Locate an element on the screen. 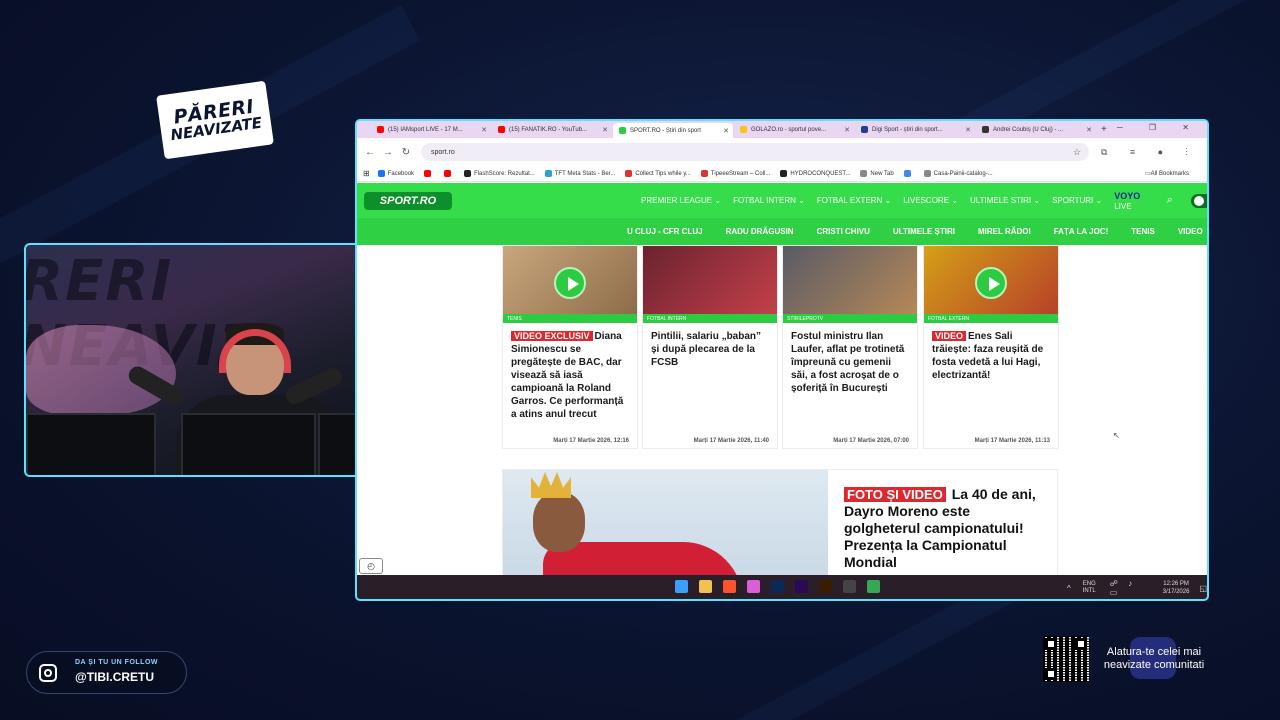 This screenshot has height=720, width=1280. obs-icon is located at coordinates (849, 586).